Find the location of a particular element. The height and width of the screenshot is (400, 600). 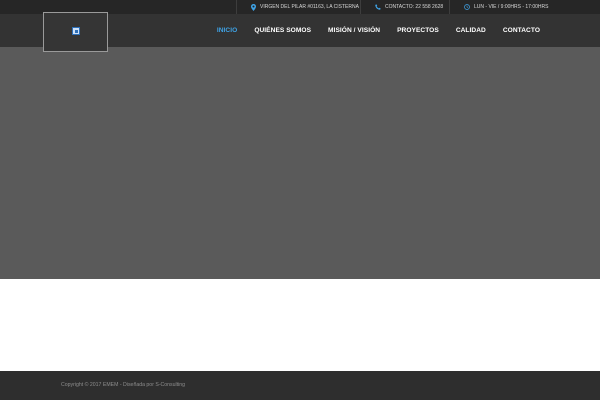

contact-text: CONTACTO: 22 558 2628 is located at coordinates (414, 7).